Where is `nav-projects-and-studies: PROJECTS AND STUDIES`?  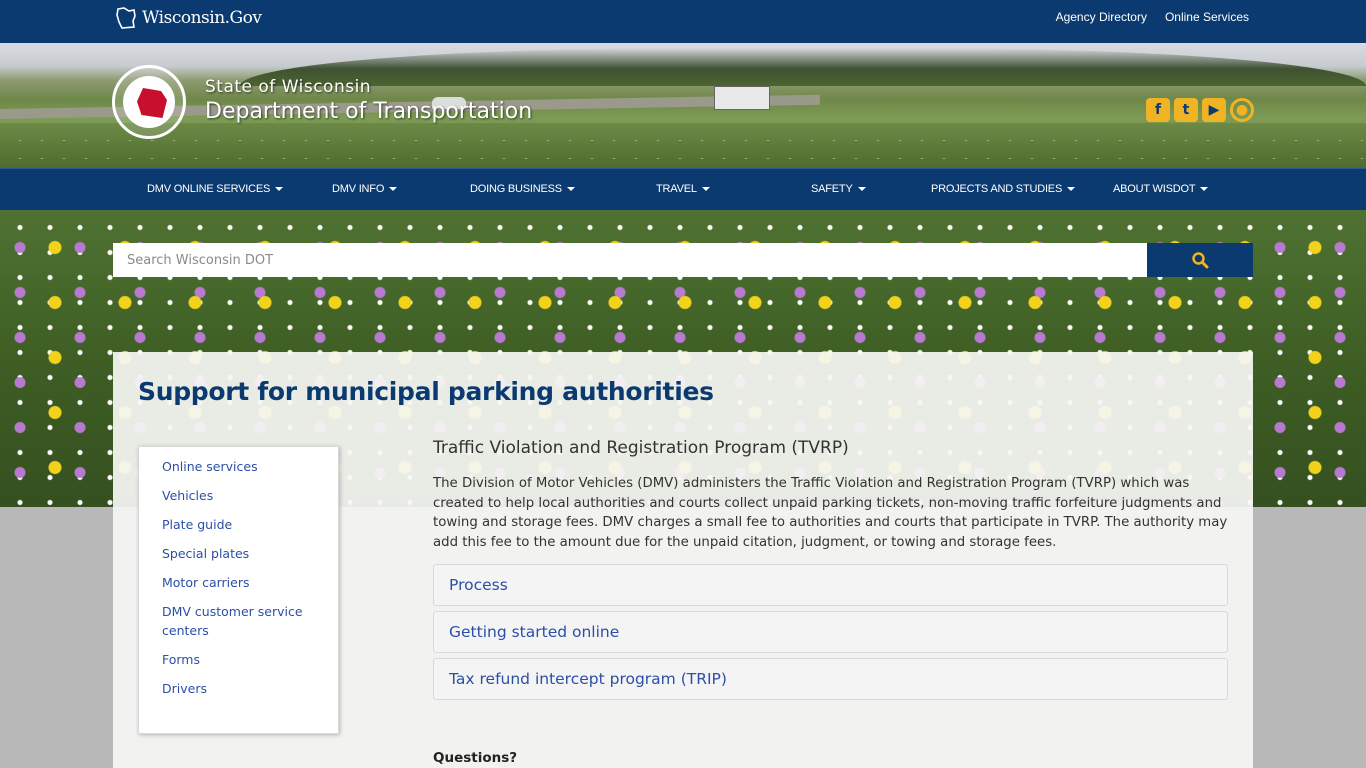 nav-projects-and-studies: PROJECTS AND STUDIES is located at coordinates (1003, 189).